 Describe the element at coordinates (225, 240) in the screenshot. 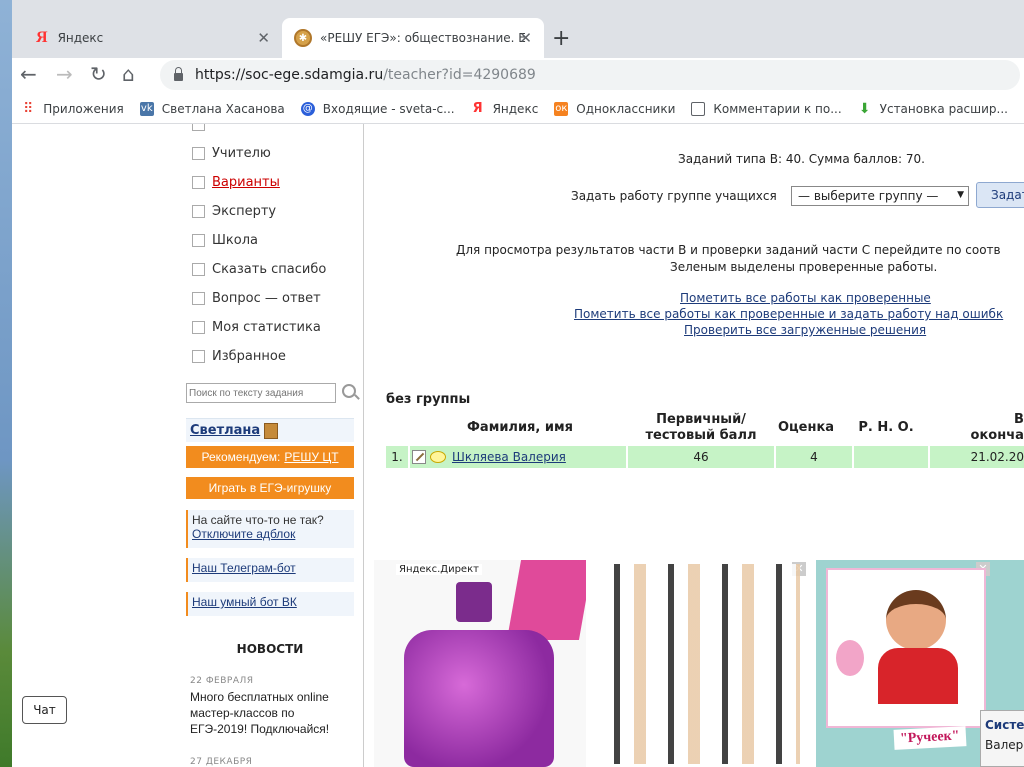

I see `menu-item-school: Школа` at that location.